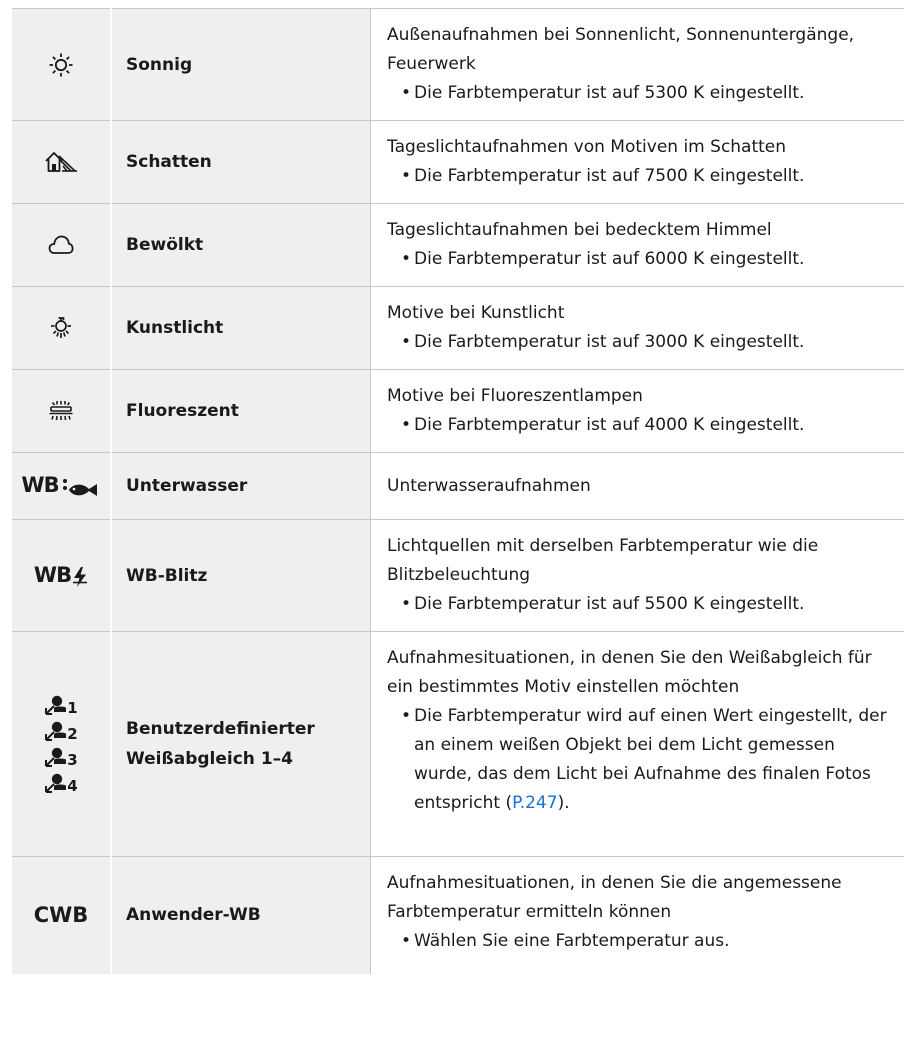 Image resolution: width=911 pixels, height=1039 pixels. What do you see at coordinates (193, 915) in the screenshot?
I see `row-name: Anwender-WB` at bounding box center [193, 915].